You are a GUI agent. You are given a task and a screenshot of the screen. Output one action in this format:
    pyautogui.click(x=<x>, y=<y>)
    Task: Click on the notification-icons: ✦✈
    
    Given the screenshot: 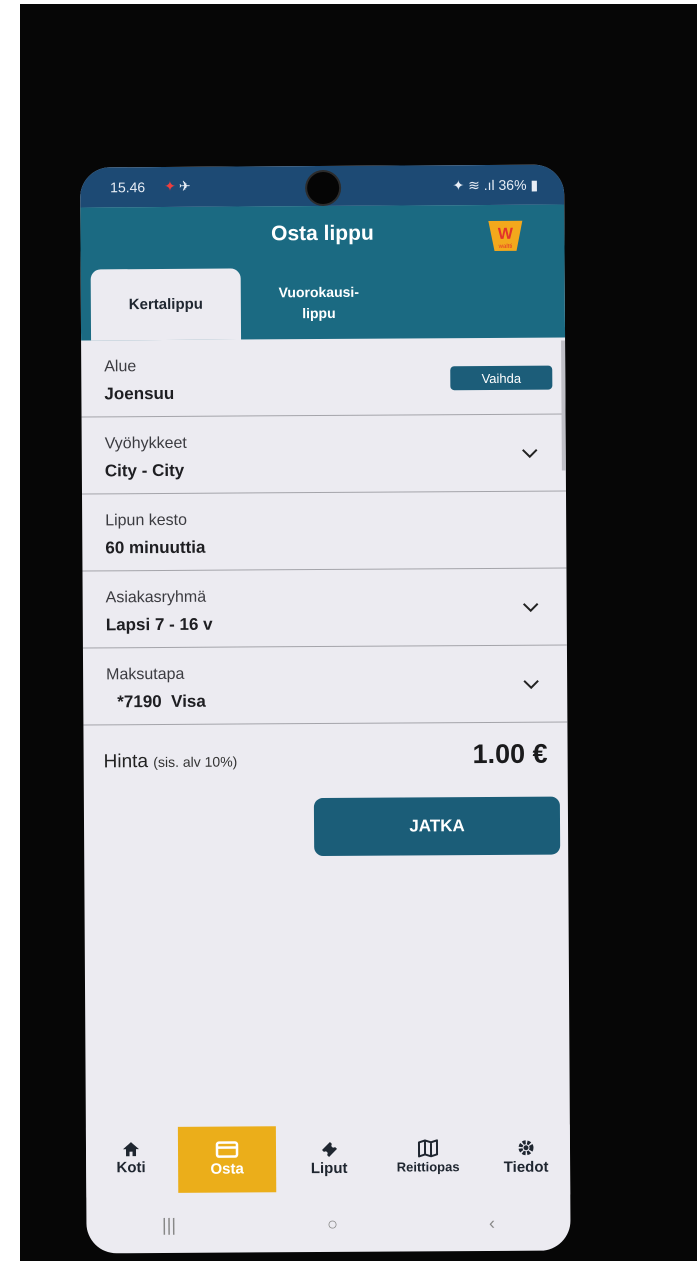 What is the action you would take?
    pyautogui.click(x=179, y=185)
    